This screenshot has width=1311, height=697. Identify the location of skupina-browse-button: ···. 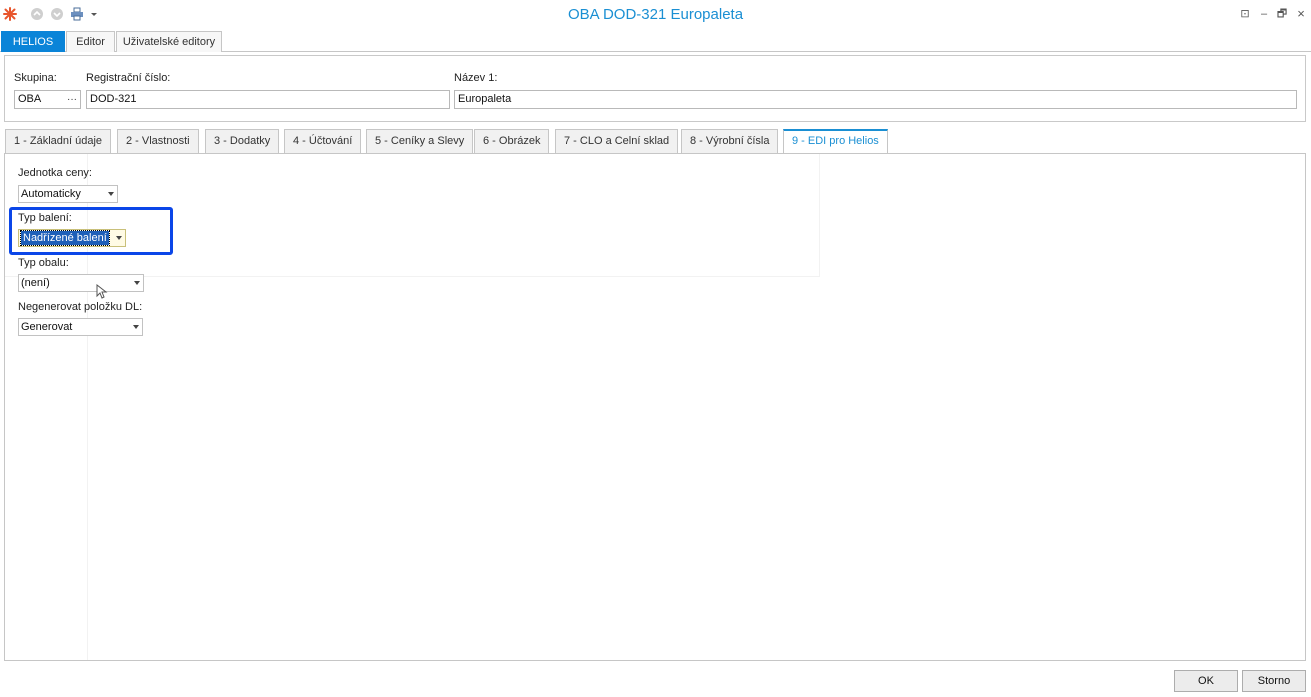
(72, 99).